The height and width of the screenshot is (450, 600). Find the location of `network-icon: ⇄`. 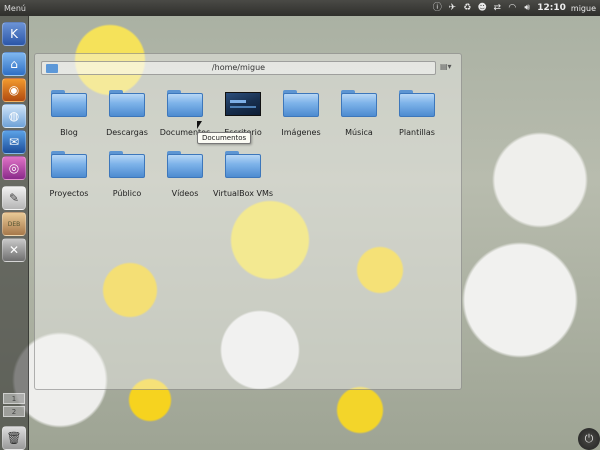

network-icon: ⇄ is located at coordinates (497, 8).